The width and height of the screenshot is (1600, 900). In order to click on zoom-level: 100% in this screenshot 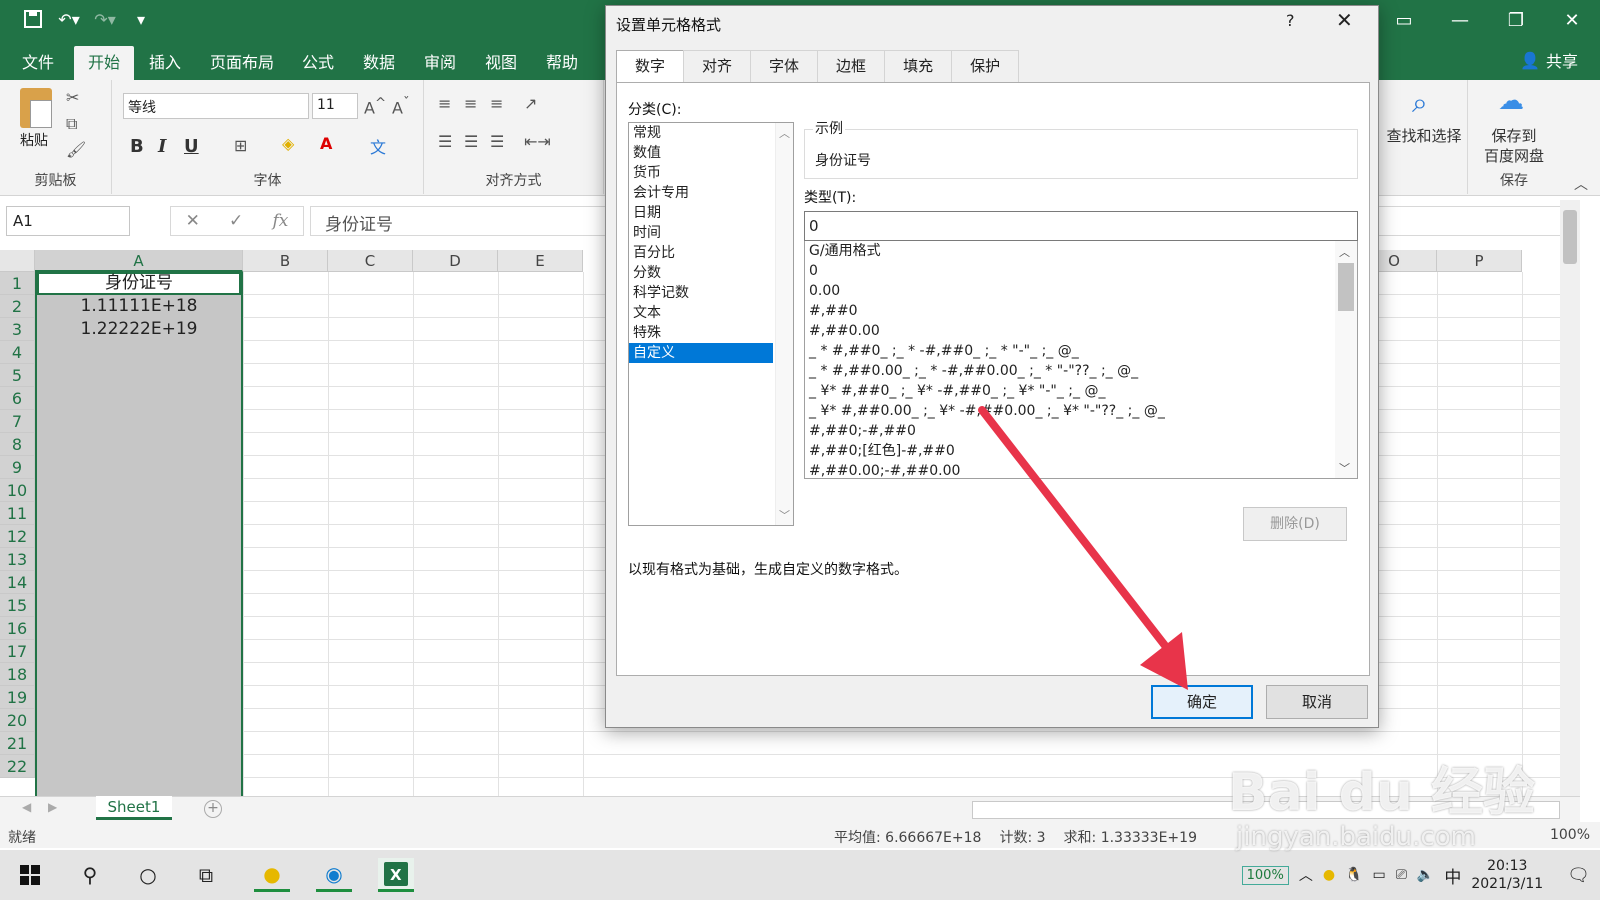, I will do `click(1570, 835)`.